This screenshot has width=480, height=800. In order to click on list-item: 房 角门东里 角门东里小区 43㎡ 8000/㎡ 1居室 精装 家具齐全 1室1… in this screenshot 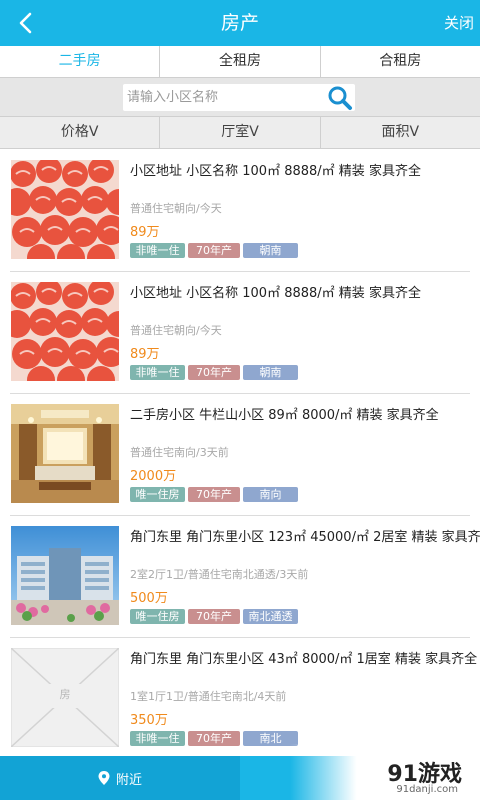, I will do `click(240, 697)`.